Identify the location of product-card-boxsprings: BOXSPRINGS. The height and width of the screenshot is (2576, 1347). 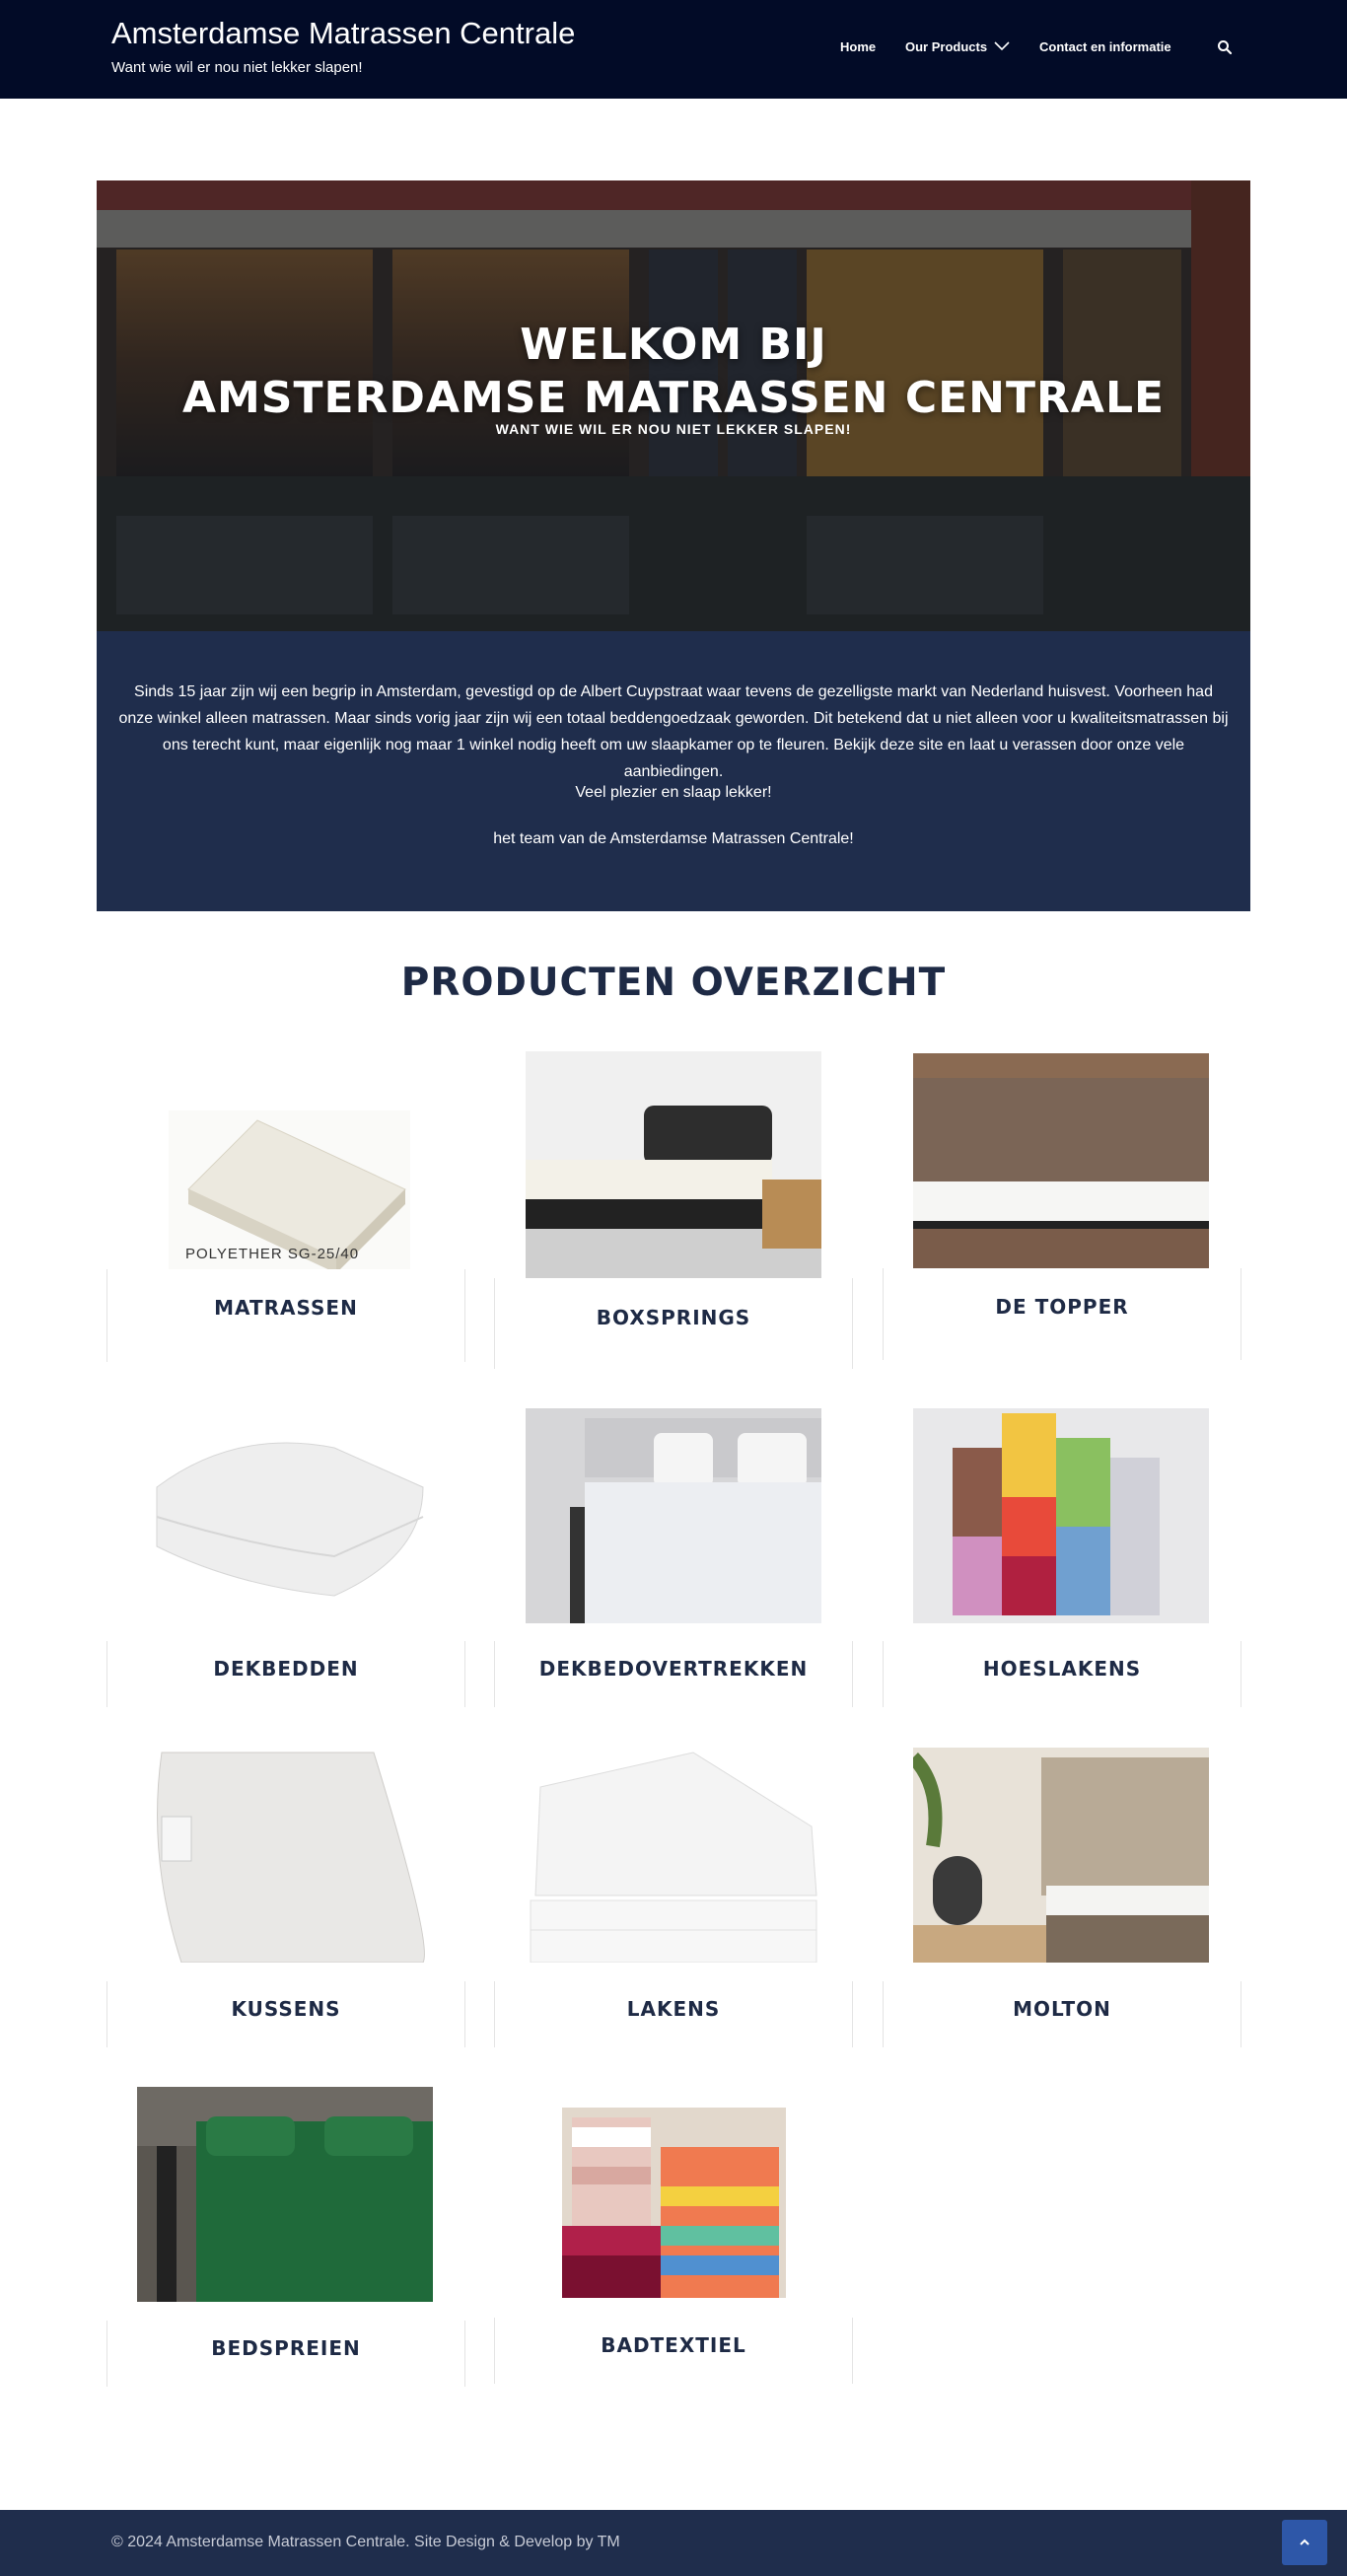
(673, 1210).